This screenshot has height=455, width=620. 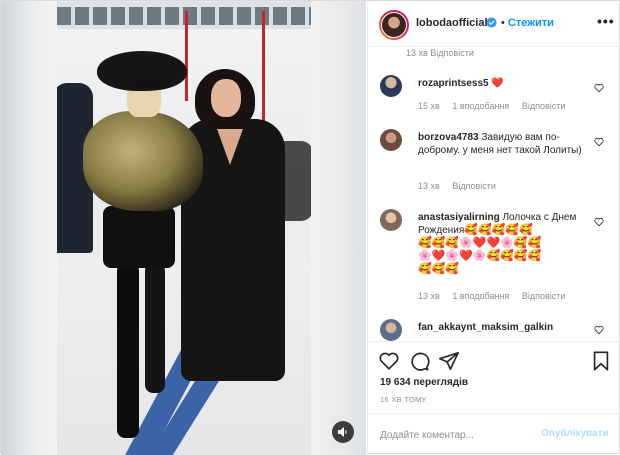 I want to click on comment-meta: 13 хв Відповісти, so click(x=462, y=186).